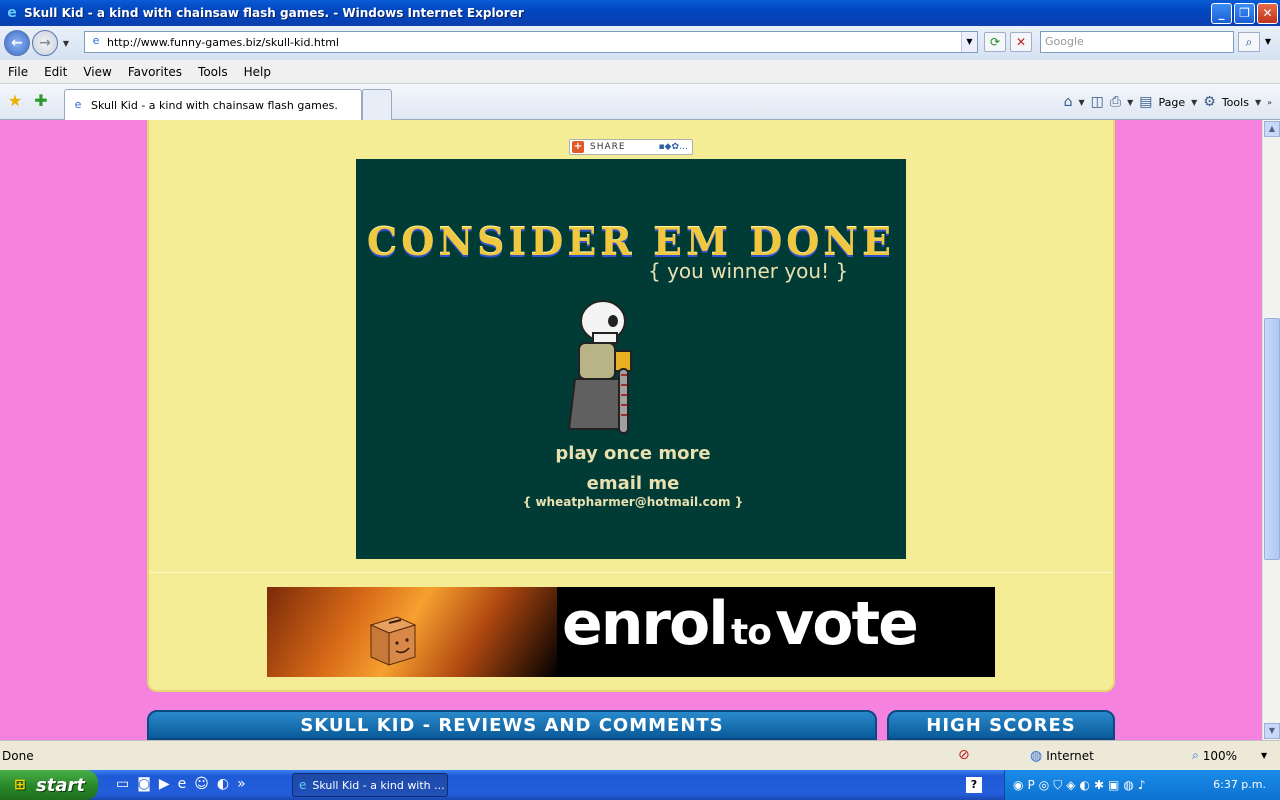  I want to click on maximize-button: ❐, so click(1244, 13).